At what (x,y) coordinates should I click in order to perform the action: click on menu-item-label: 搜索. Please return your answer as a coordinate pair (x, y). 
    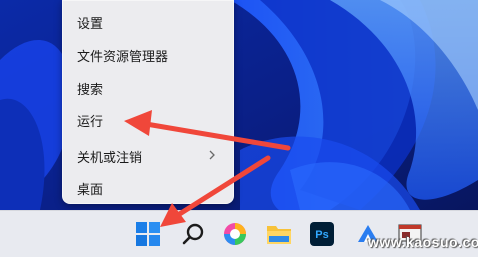
    Looking at the image, I should click on (90, 90).